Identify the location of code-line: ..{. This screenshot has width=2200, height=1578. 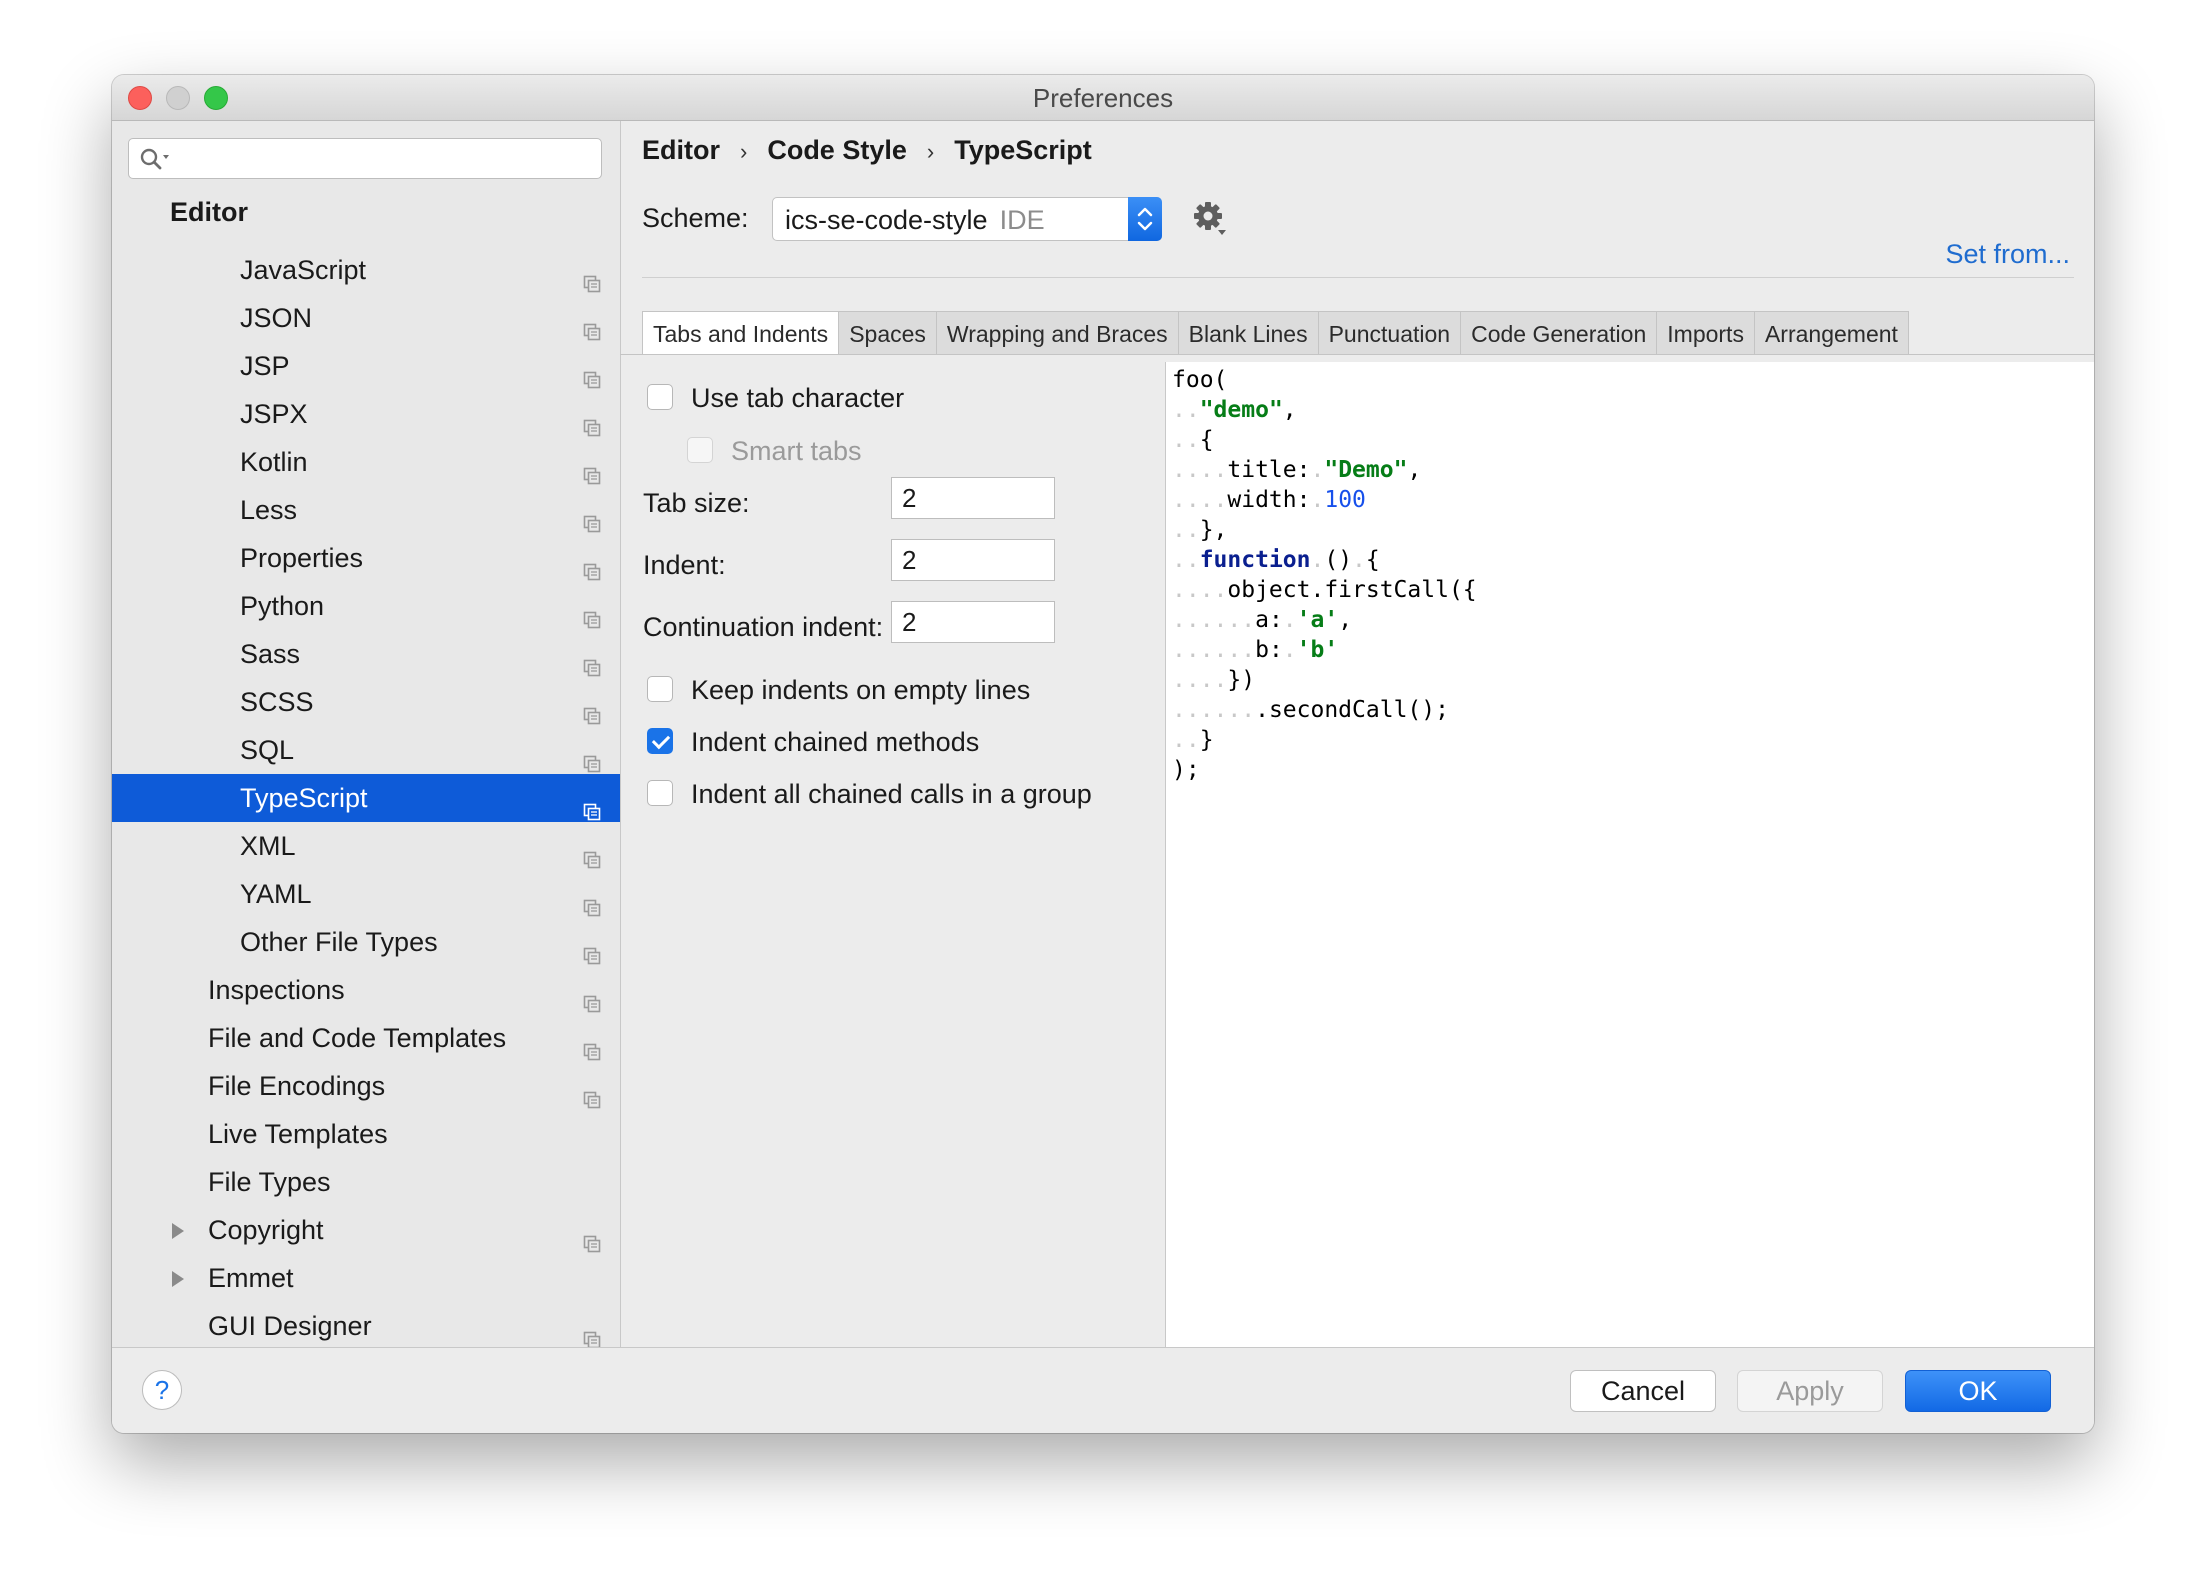
(1193, 440).